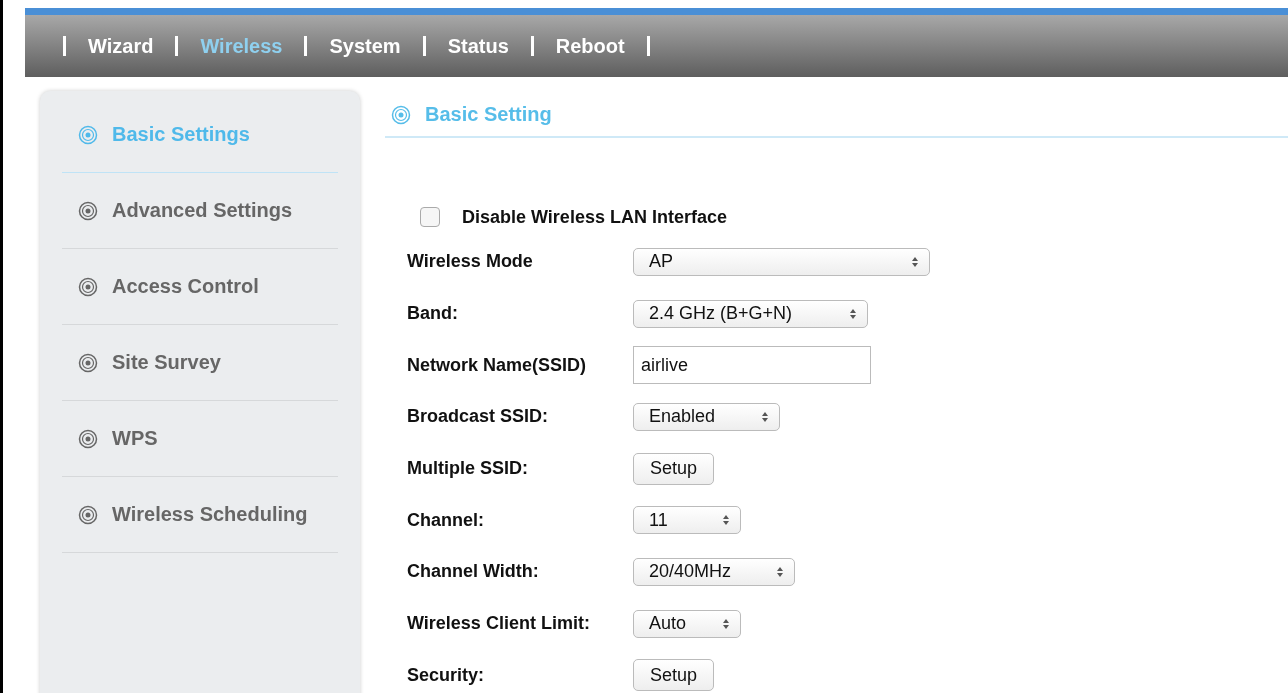 This screenshot has height=693, width=1288. Describe the element at coordinates (594, 217) in the screenshot. I see `checkbox-label: Disable Wireless LAN Interface` at that location.